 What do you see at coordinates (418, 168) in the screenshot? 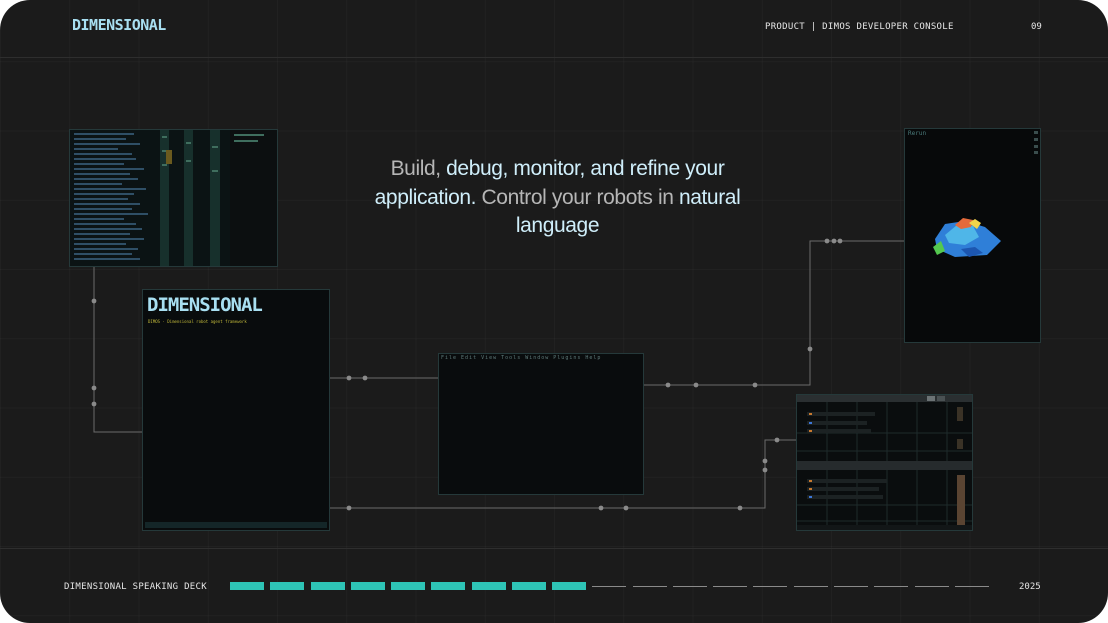
I see `headline-lead: Build,` at bounding box center [418, 168].